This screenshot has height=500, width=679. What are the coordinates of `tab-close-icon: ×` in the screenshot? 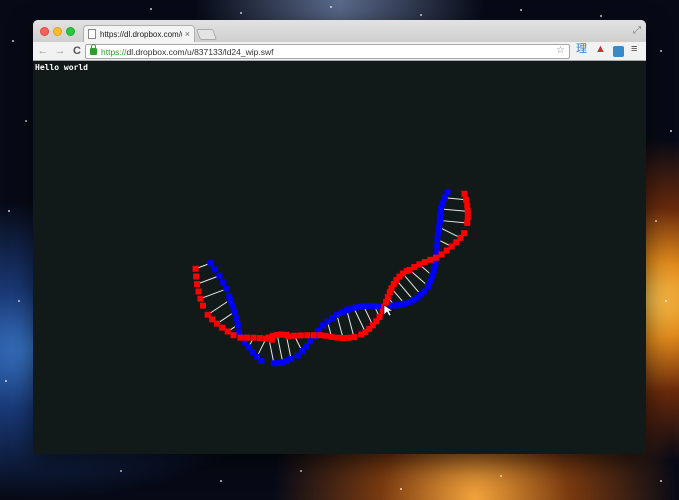 It's located at (187, 34).